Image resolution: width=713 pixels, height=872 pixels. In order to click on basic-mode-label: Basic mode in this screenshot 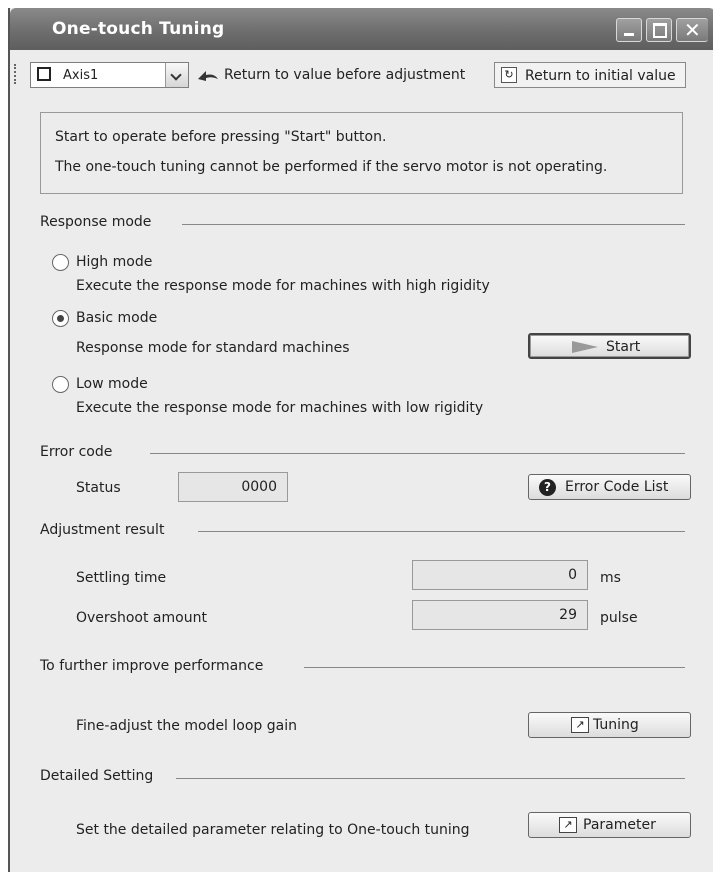, I will do `click(116, 318)`.